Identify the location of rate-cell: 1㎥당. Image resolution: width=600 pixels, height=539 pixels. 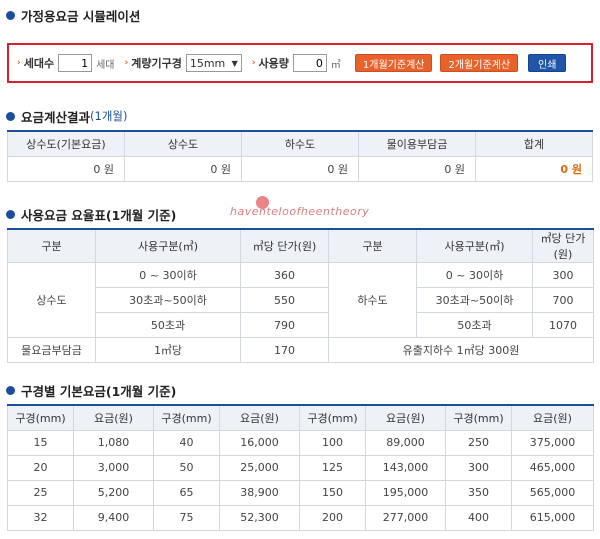
(168, 350).